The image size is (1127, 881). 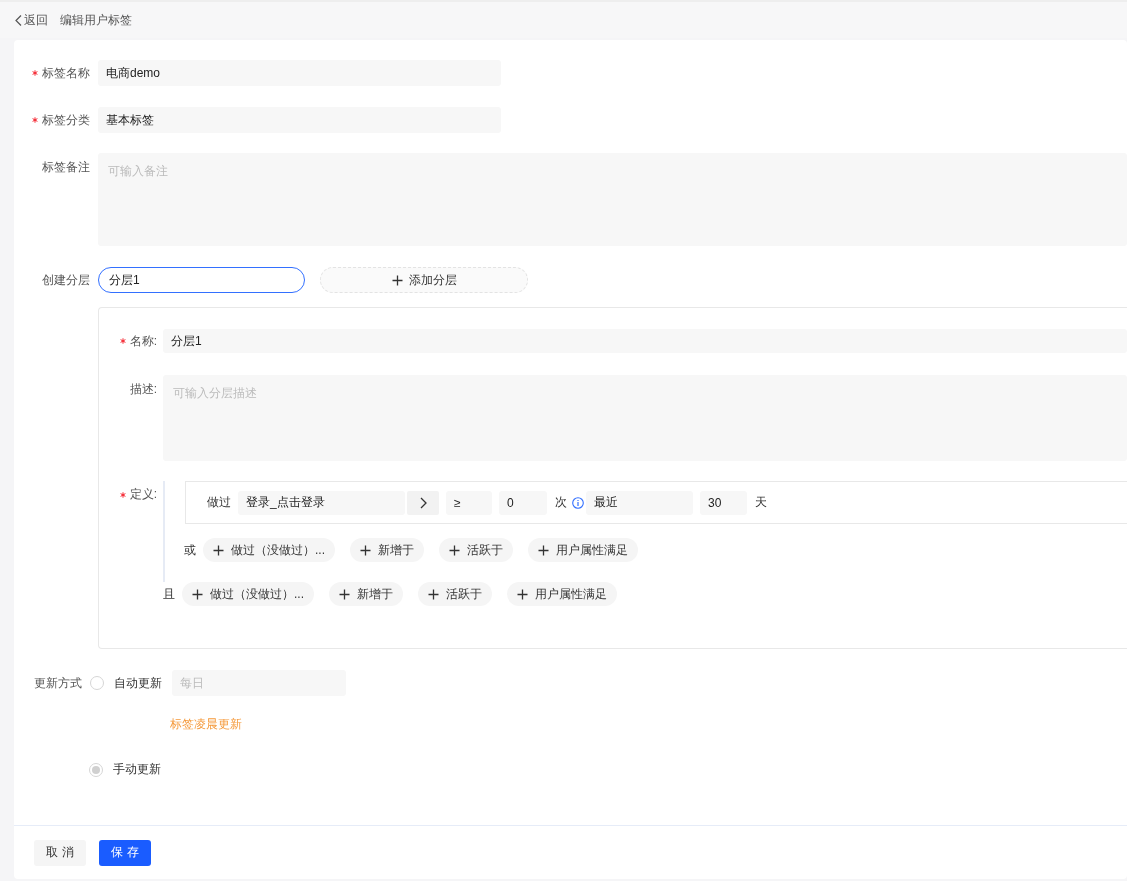 What do you see at coordinates (469, 502) in the screenshot?
I see `operator-select: ≥` at bounding box center [469, 502].